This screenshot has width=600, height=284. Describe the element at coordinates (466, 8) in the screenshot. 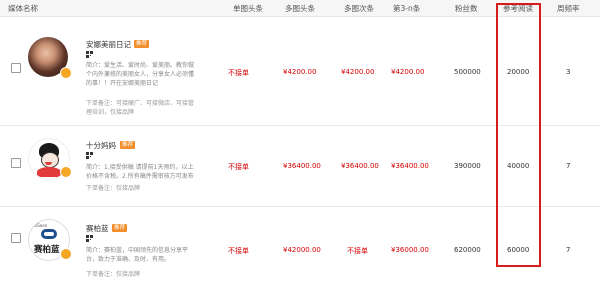

I see `col-fans: 粉丝数` at that location.